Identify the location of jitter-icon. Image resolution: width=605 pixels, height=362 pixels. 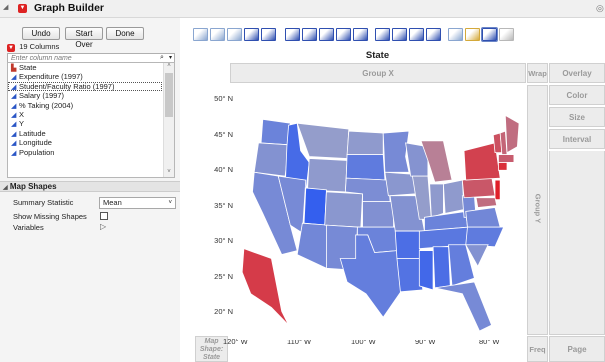
(217, 34).